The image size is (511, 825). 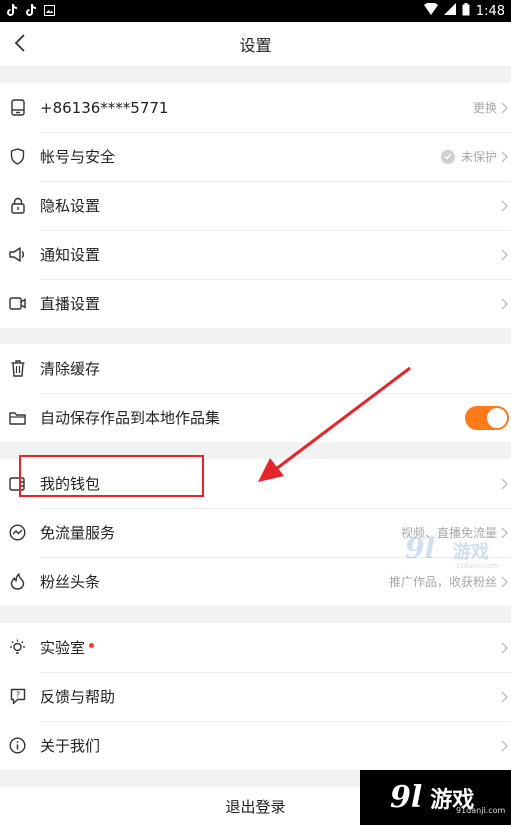 I want to click on row-right: 视频、直播免流量, so click(x=456, y=532).